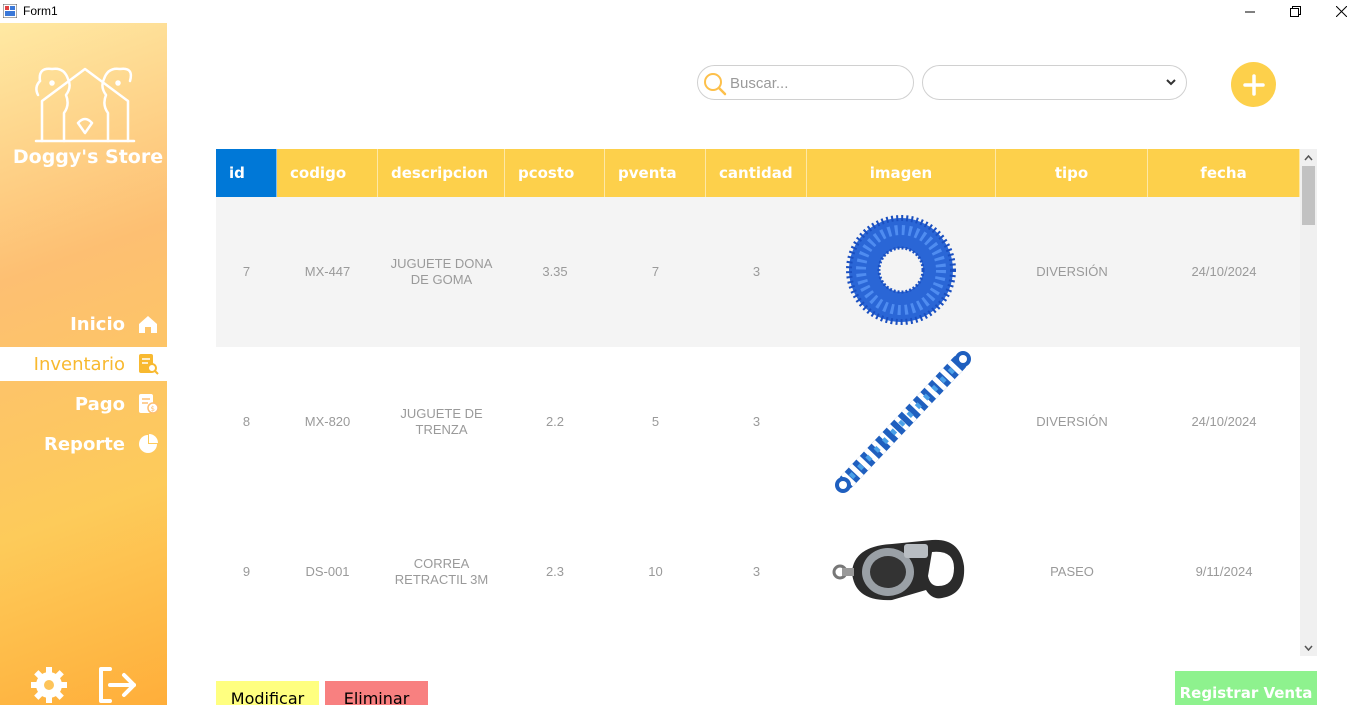 The height and width of the screenshot is (705, 1366). What do you see at coordinates (655, 422) in the screenshot?
I see `cell-pventa: 5` at bounding box center [655, 422].